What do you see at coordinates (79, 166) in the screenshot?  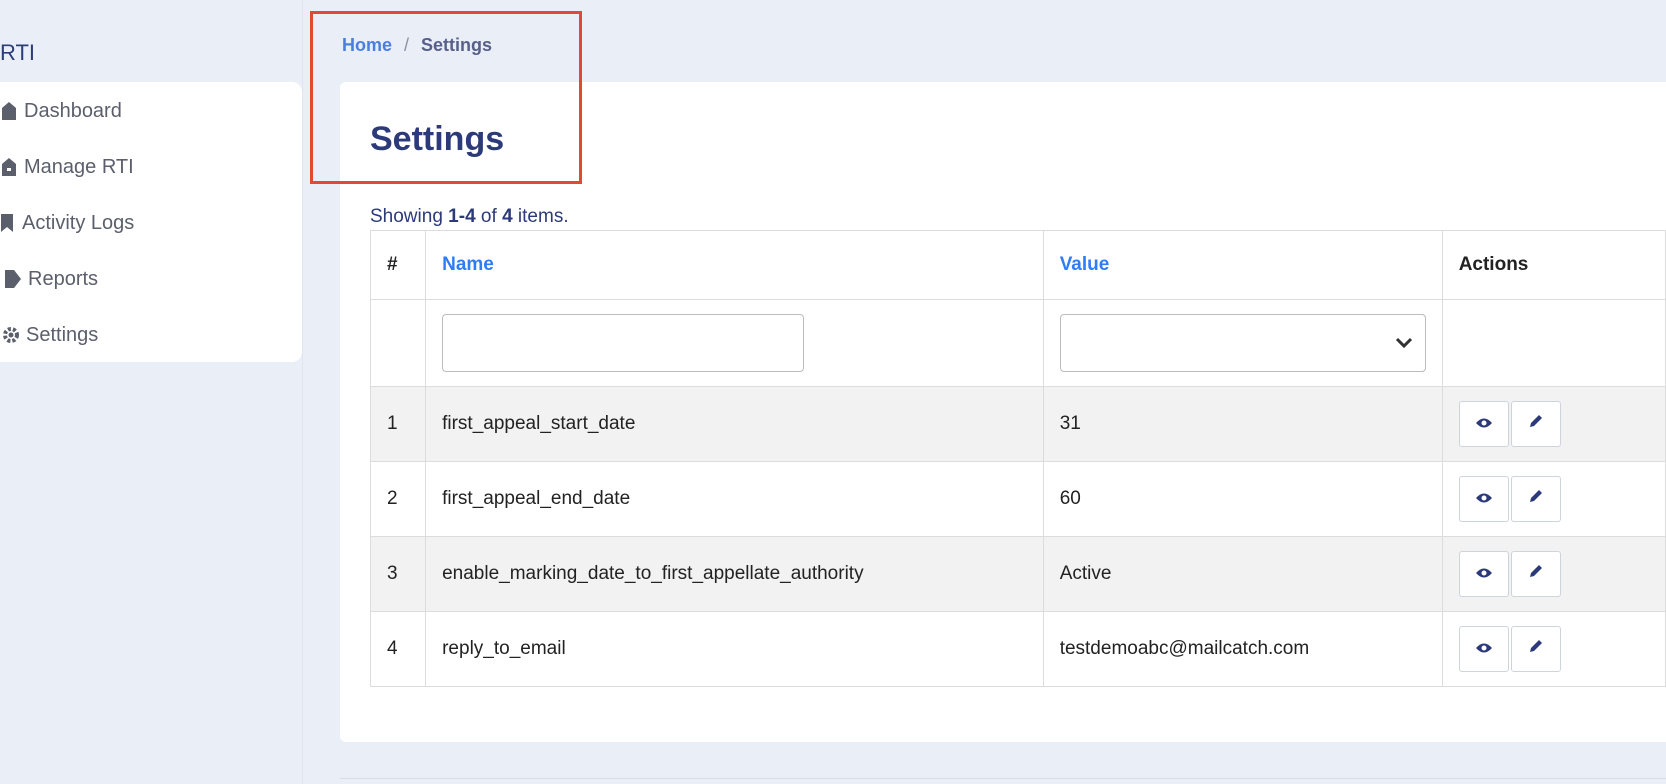 I see `sidebar-item-label: Manage RTI` at bounding box center [79, 166].